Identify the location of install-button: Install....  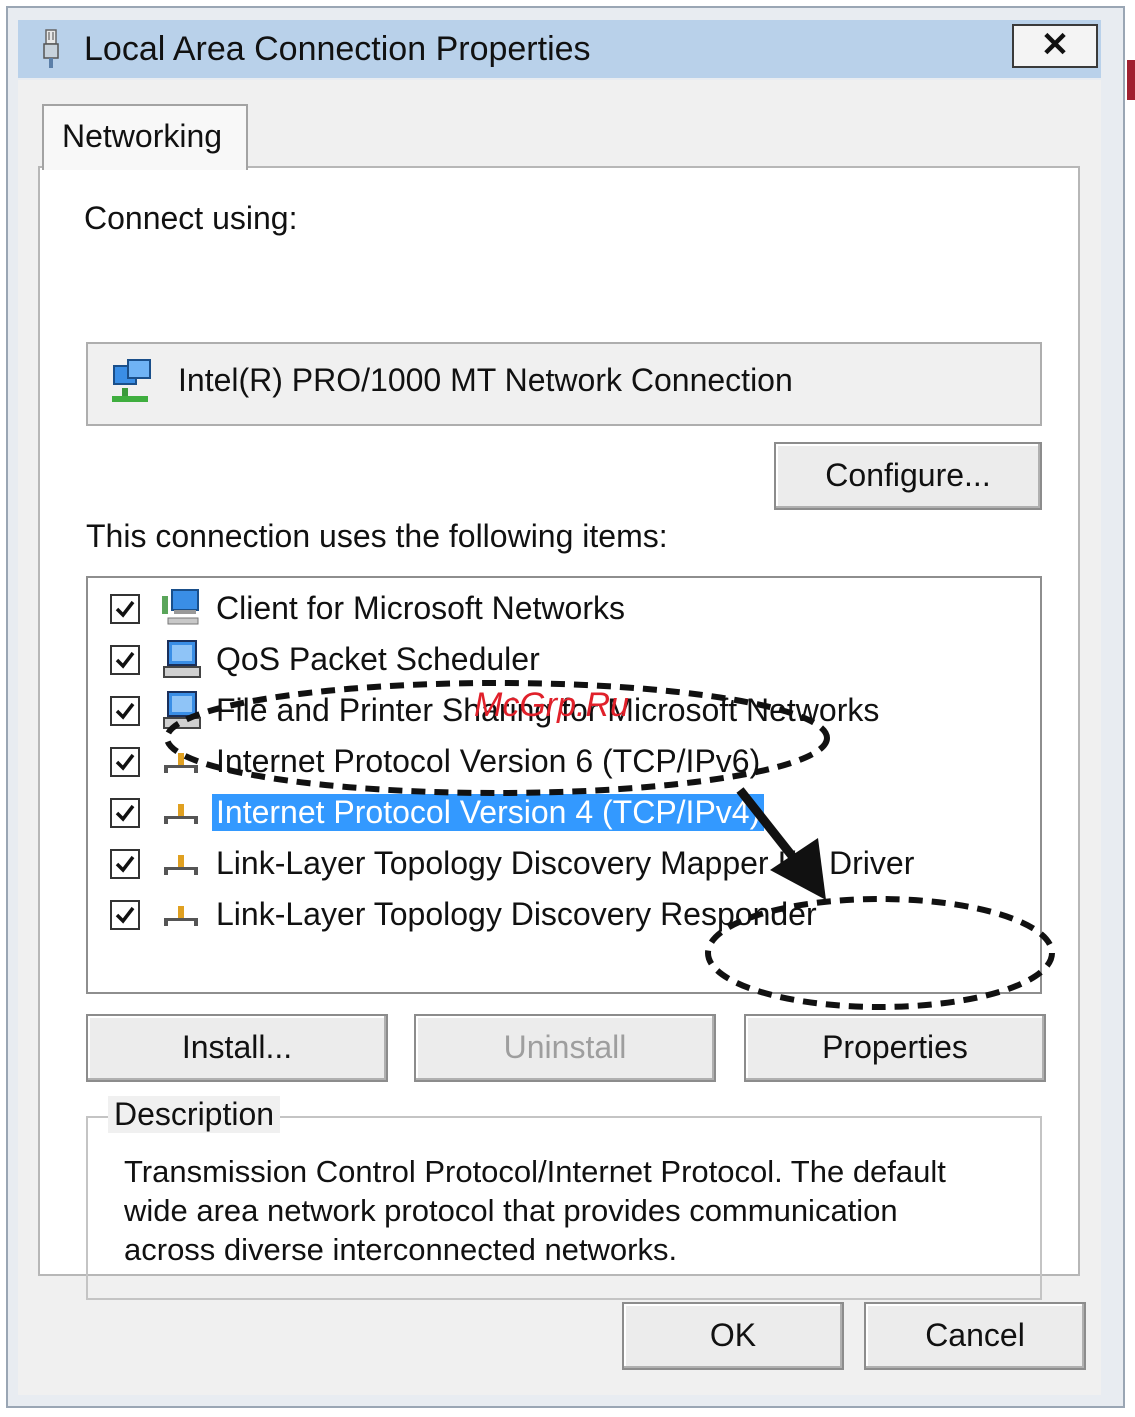
(237, 1048).